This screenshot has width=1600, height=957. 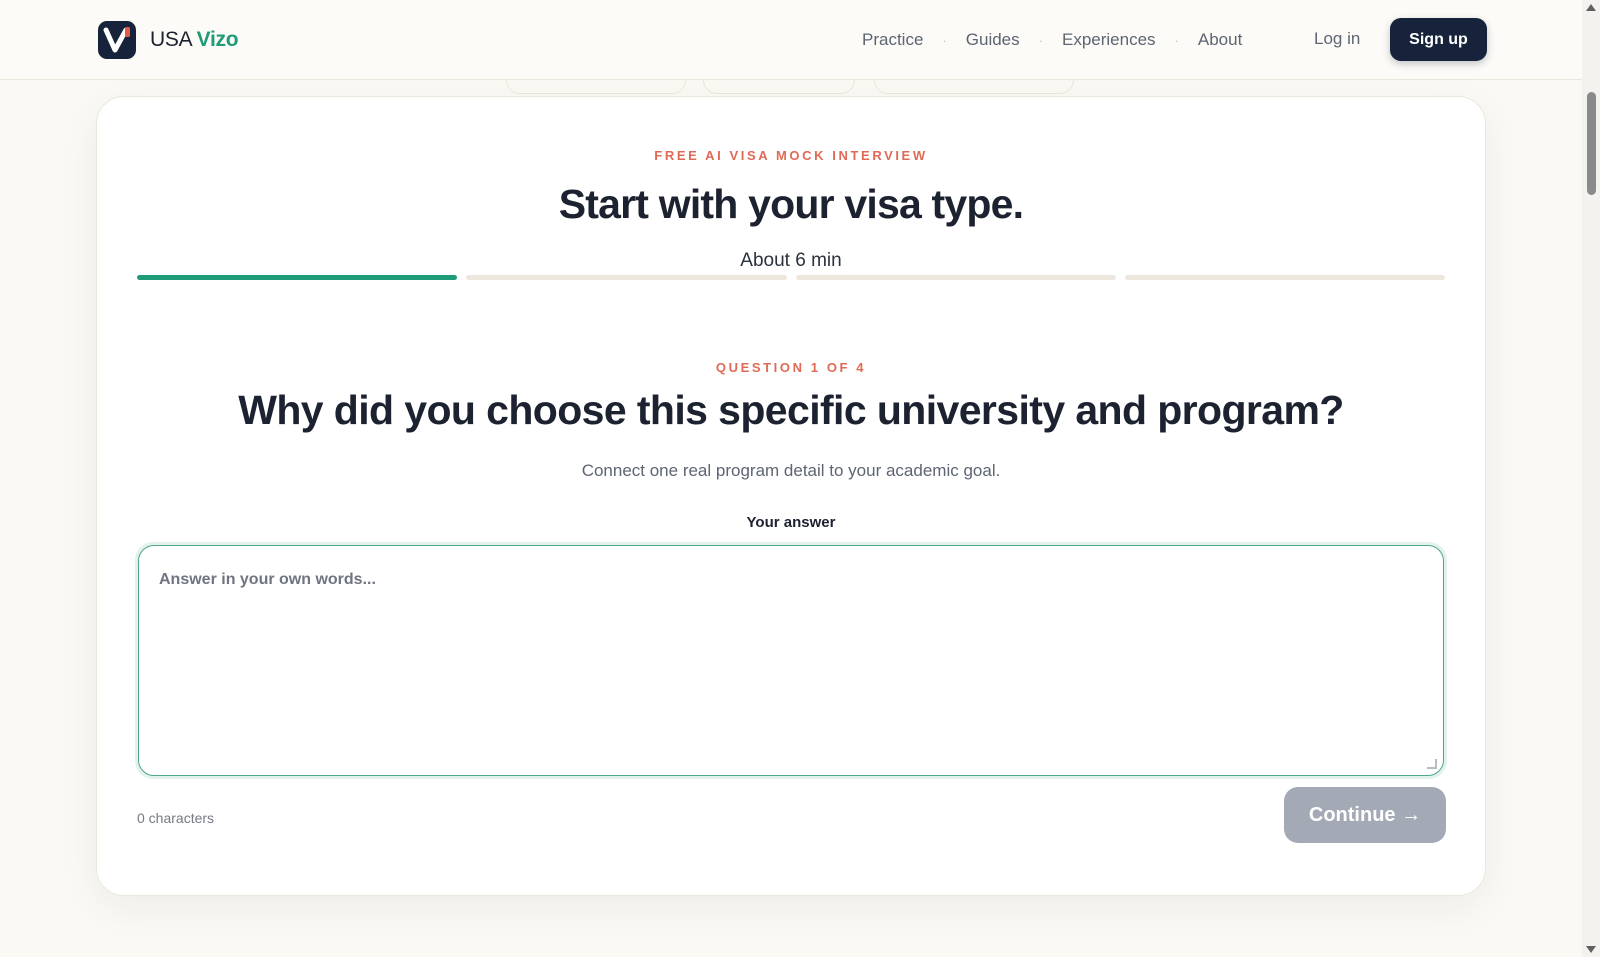 What do you see at coordinates (791, 367) in the screenshot?
I see `question-counter: QUESTION 1 OF 4` at bounding box center [791, 367].